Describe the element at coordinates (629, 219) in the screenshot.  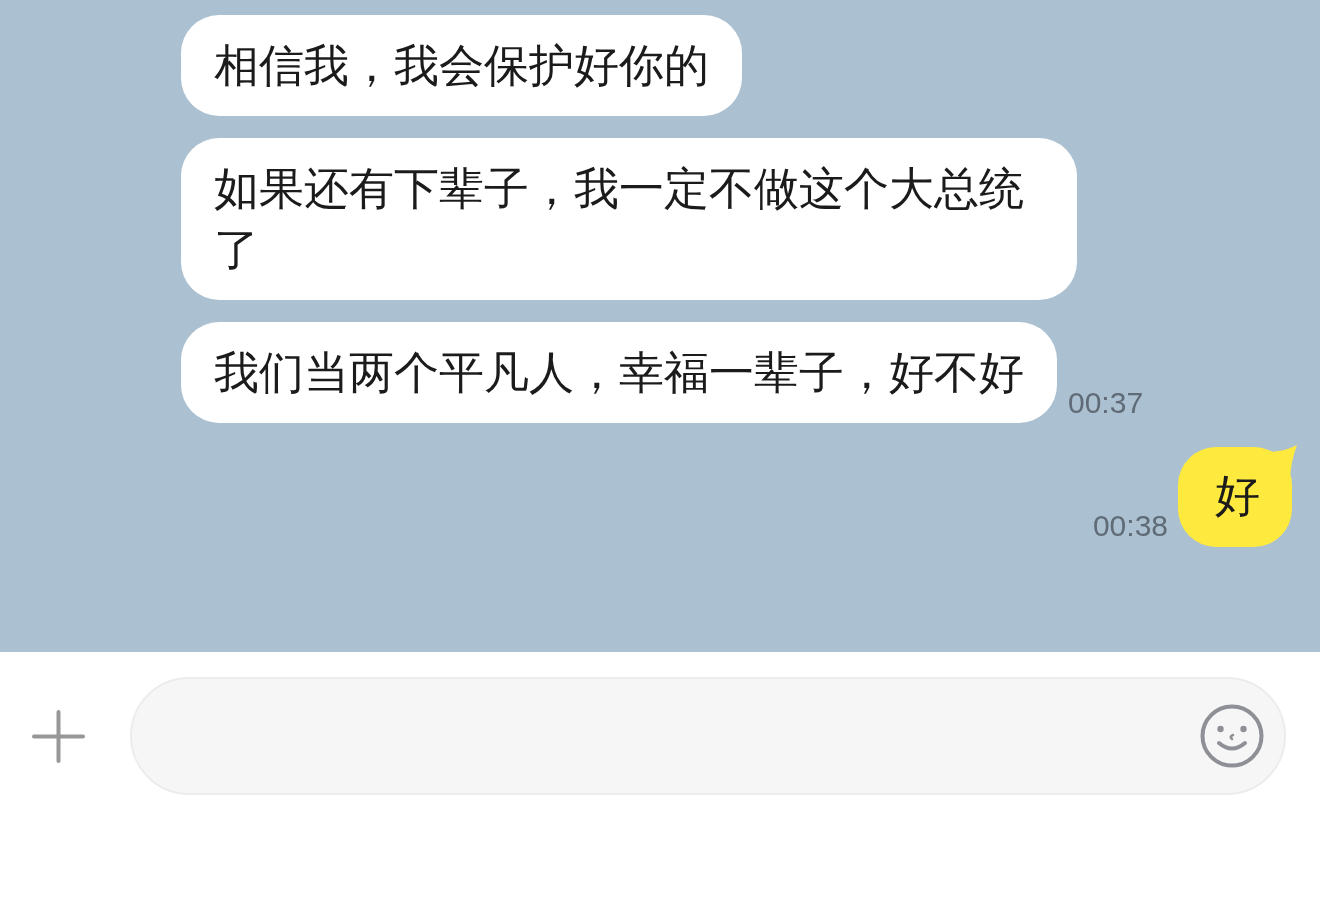
I see `message-bubble: 如果还有下辈子，我一定不做这个大总统了` at that location.